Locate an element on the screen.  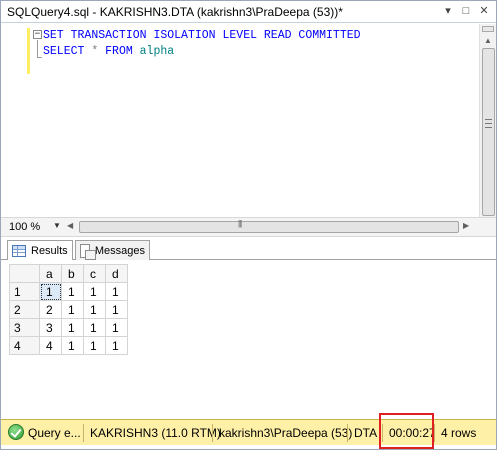
editor-bottom-bar: 100 % ▼ ◀ ||| ▶ is located at coordinates (248, 227).